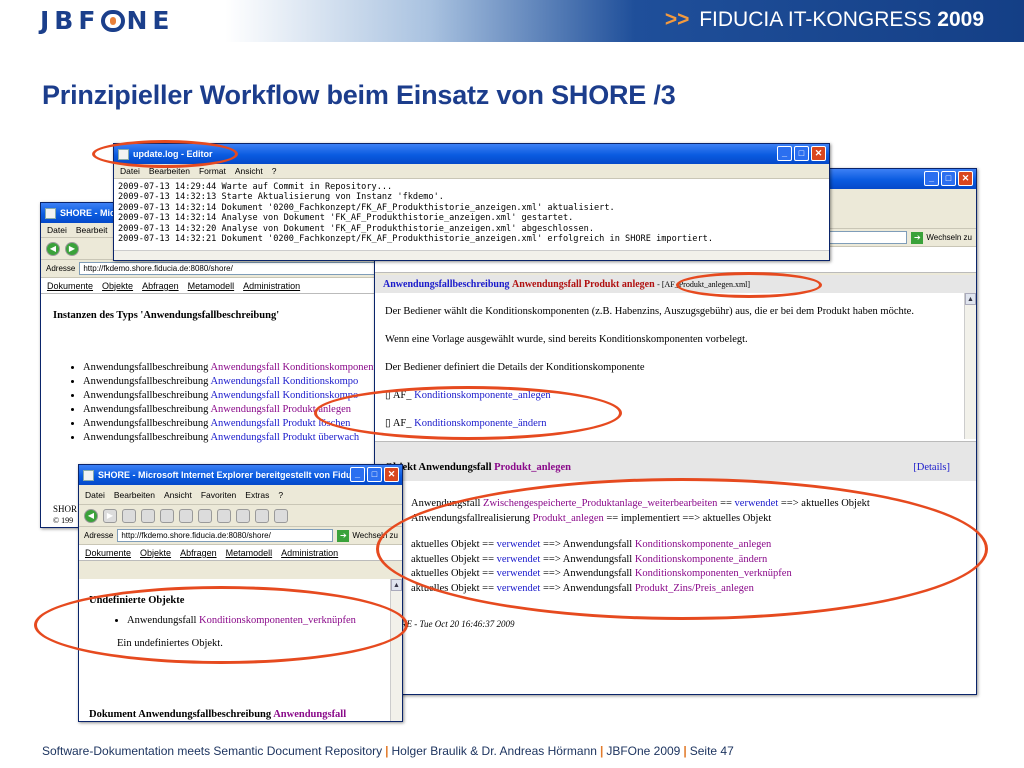 The width and height of the screenshot is (1024, 768). I want to click on favorites-star-icon, so click(281, 515).